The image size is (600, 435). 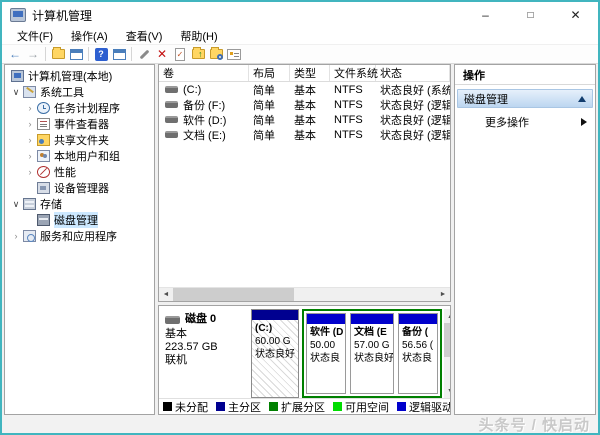 I want to click on back-icon: ←, so click(x=15, y=54).